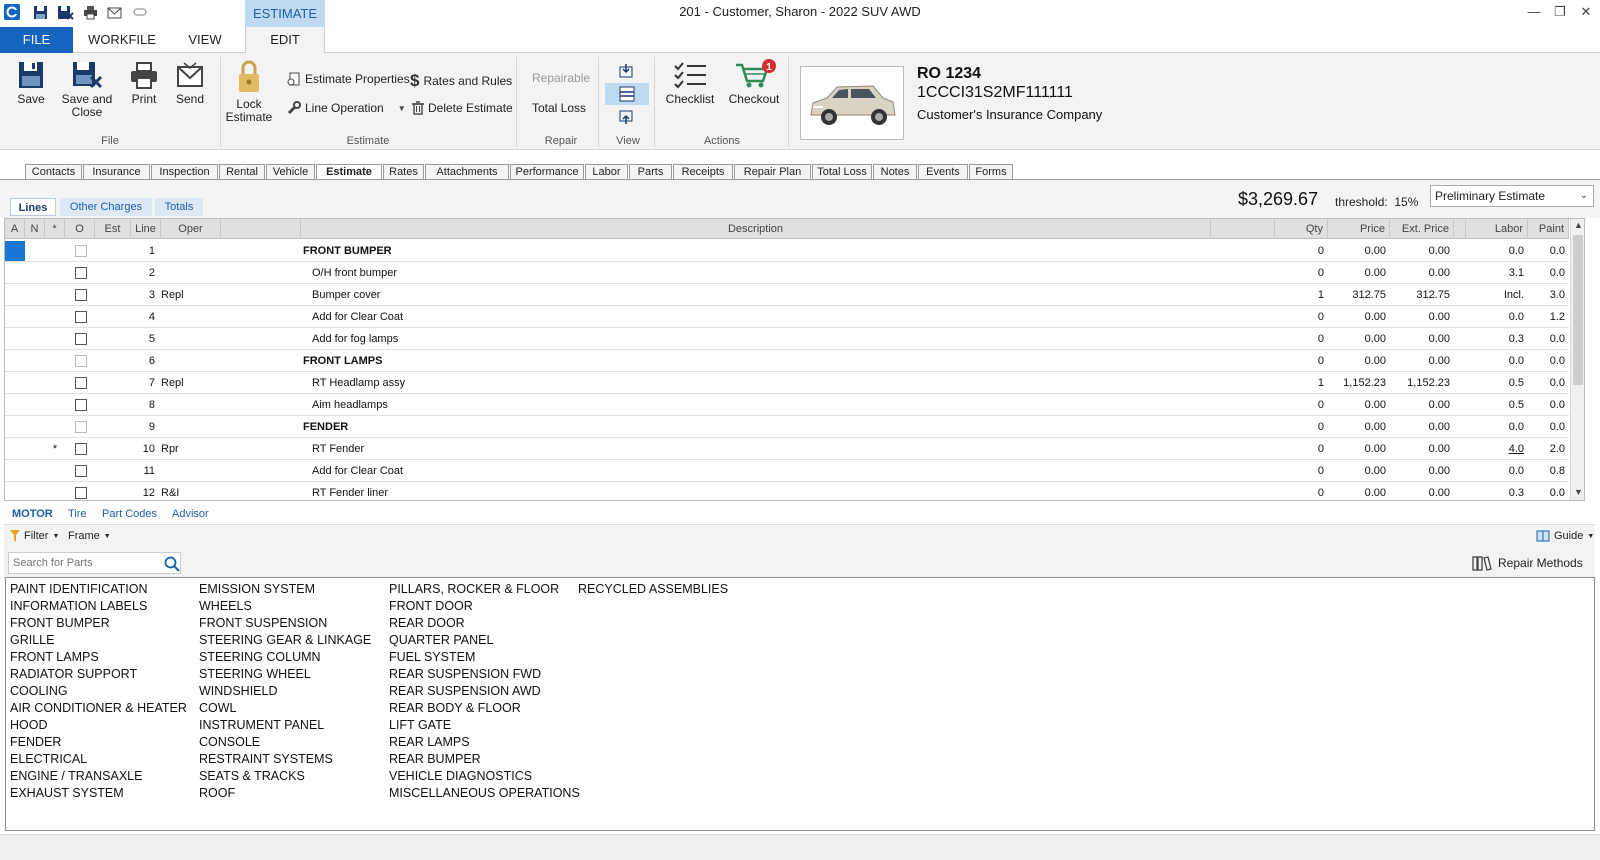 The width and height of the screenshot is (1600, 860). What do you see at coordinates (484, 674) in the screenshot?
I see `category-item: REAR SUSPENSION FWD` at bounding box center [484, 674].